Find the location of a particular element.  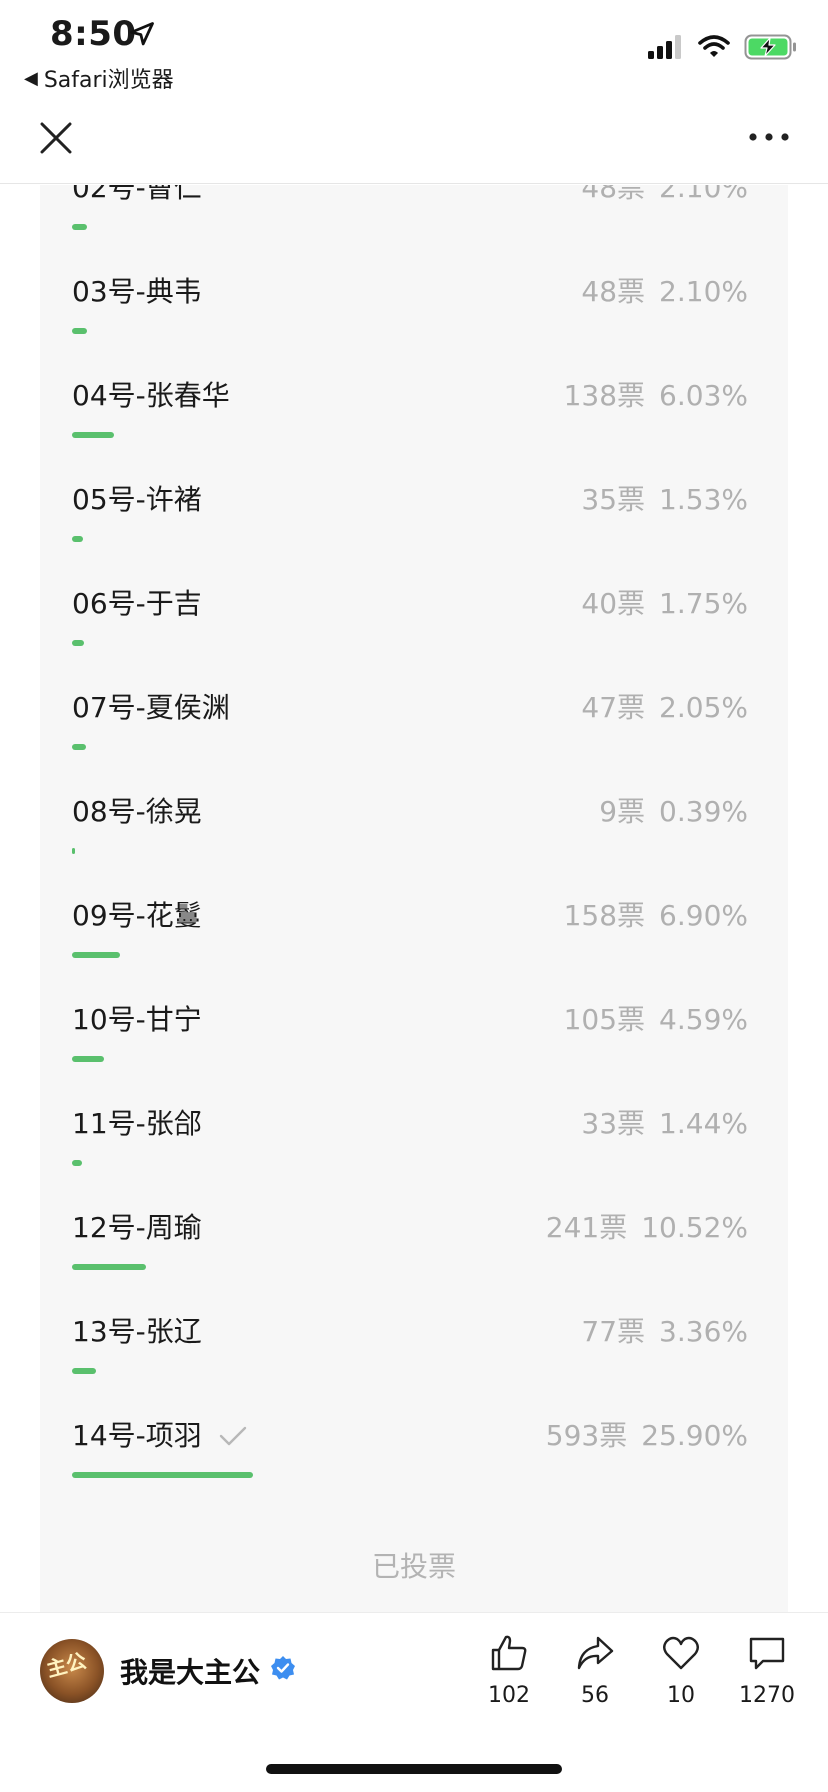

vote-percent: 25.90% is located at coordinates (694, 1435).